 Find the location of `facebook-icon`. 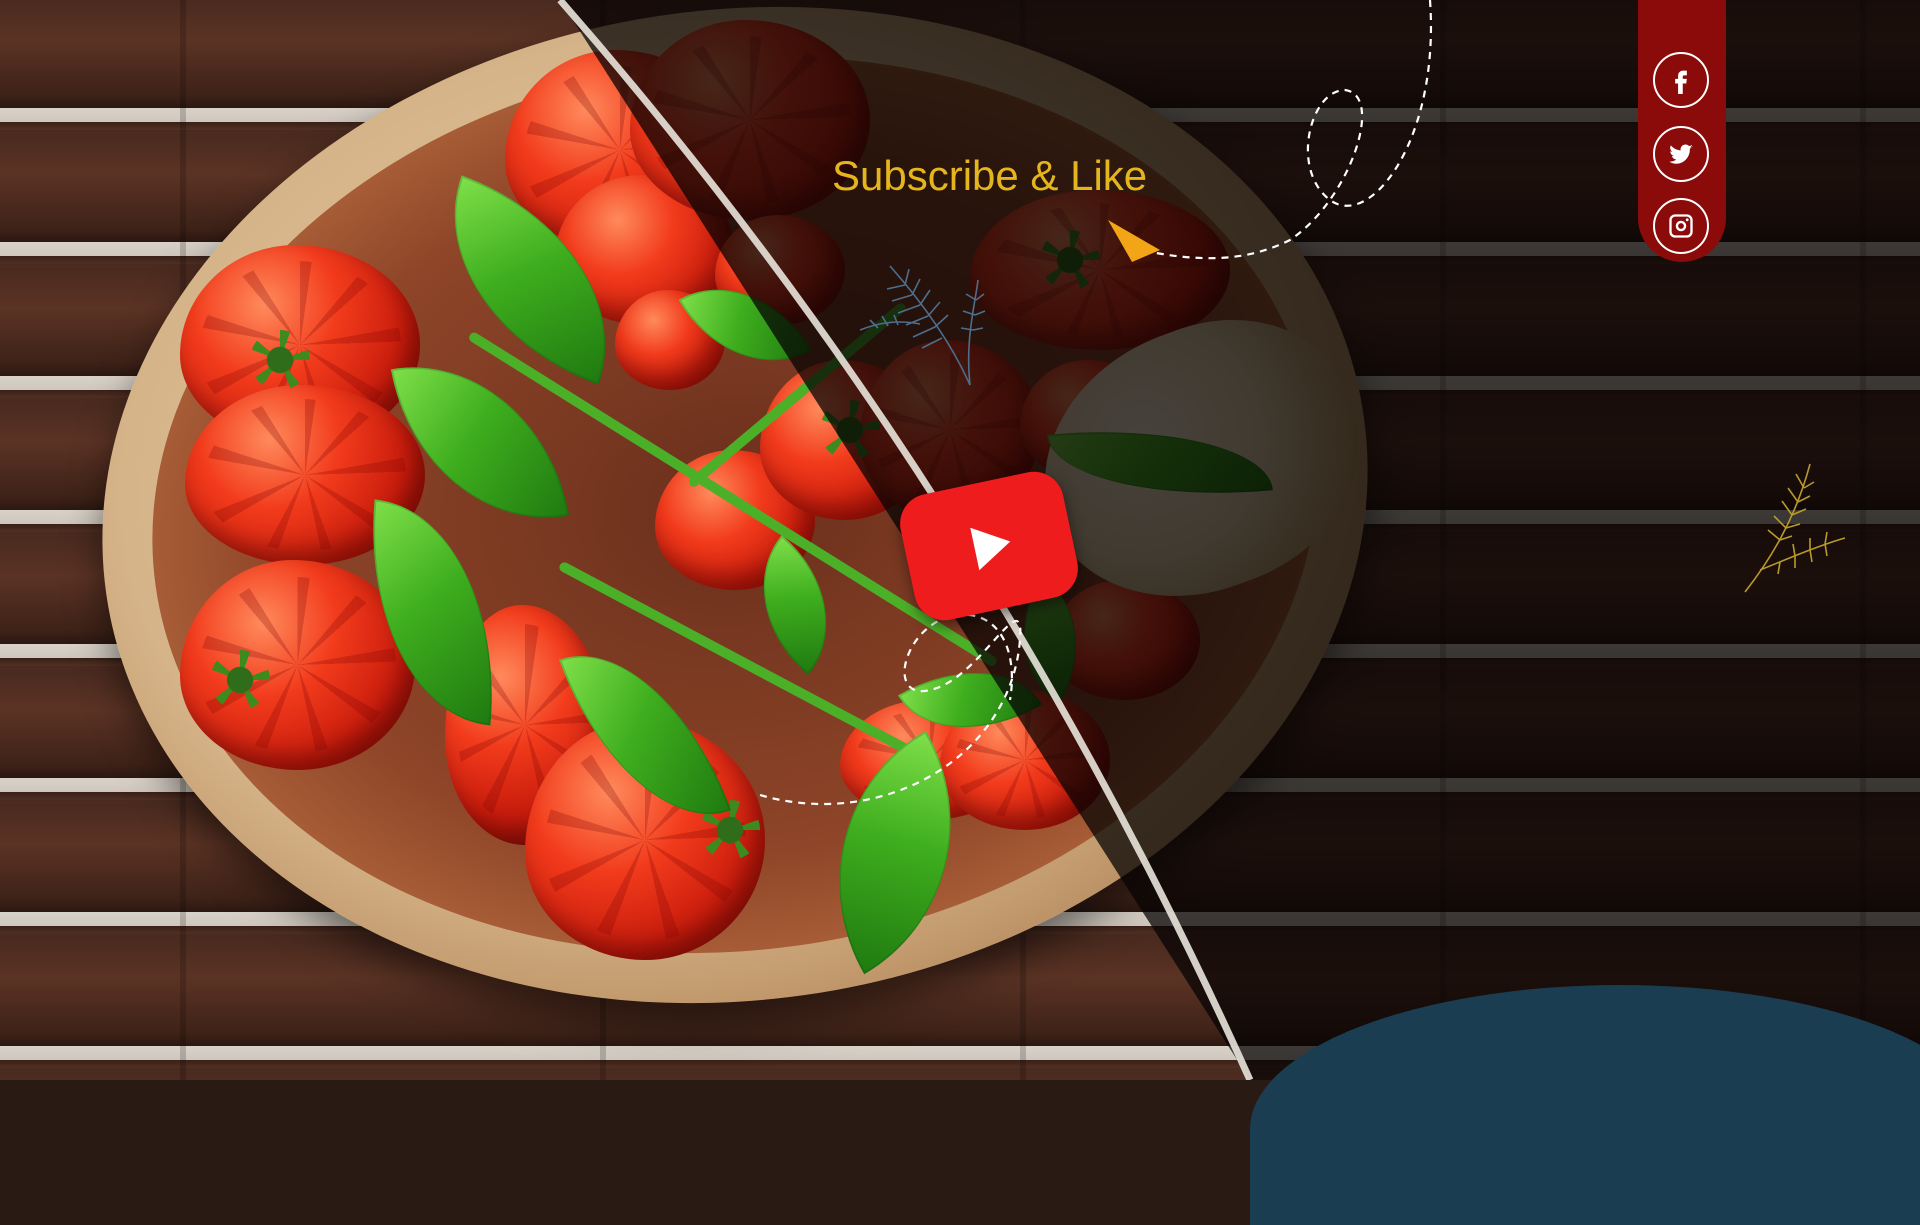

facebook-icon is located at coordinates (1681, 82).